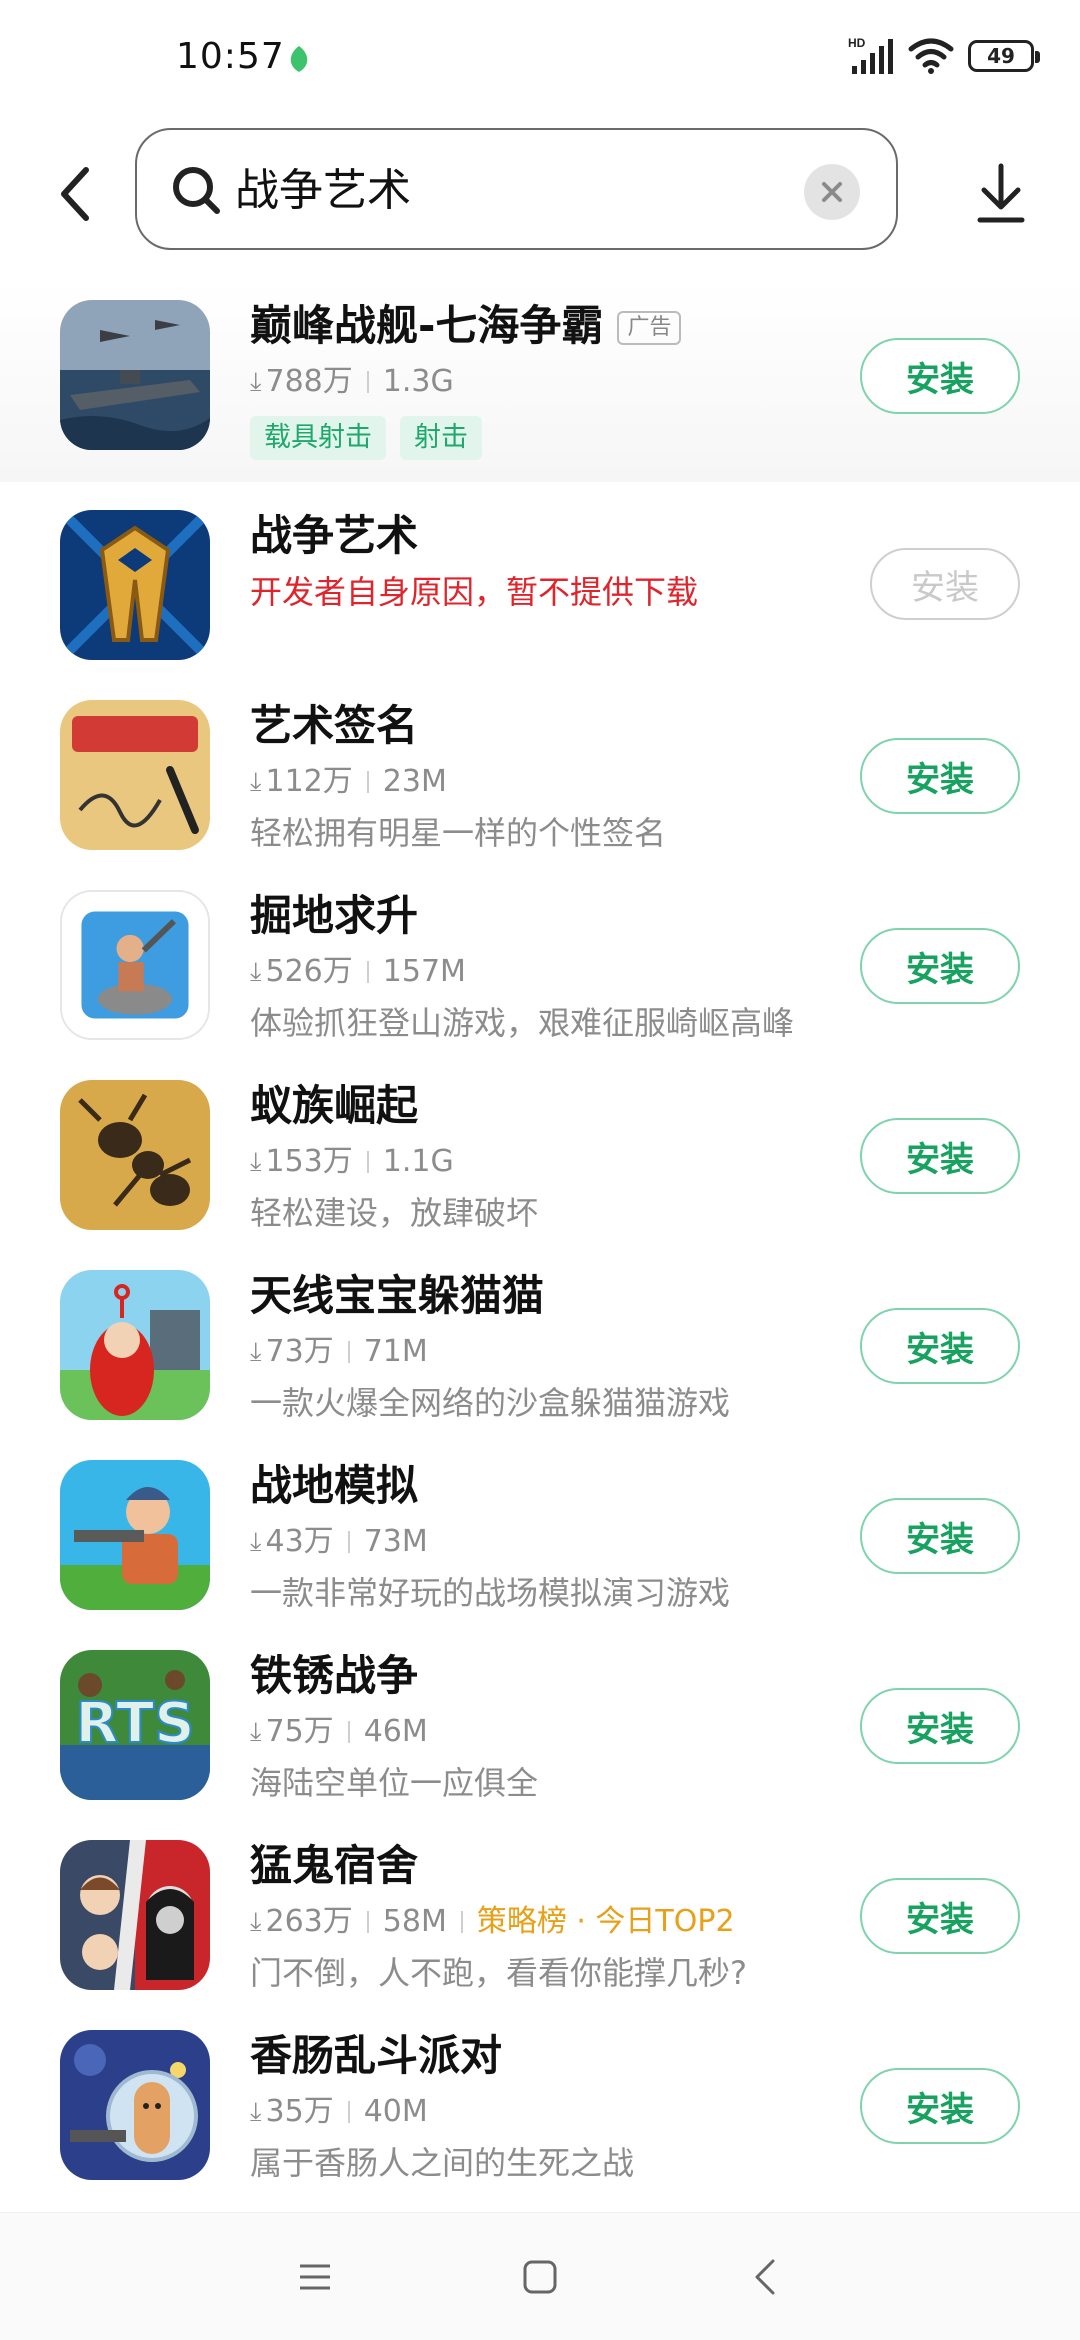 The height and width of the screenshot is (2340, 1080). Describe the element at coordinates (442, 2163) in the screenshot. I see `app-description: 属于香肠人之间的生死之战` at that location.